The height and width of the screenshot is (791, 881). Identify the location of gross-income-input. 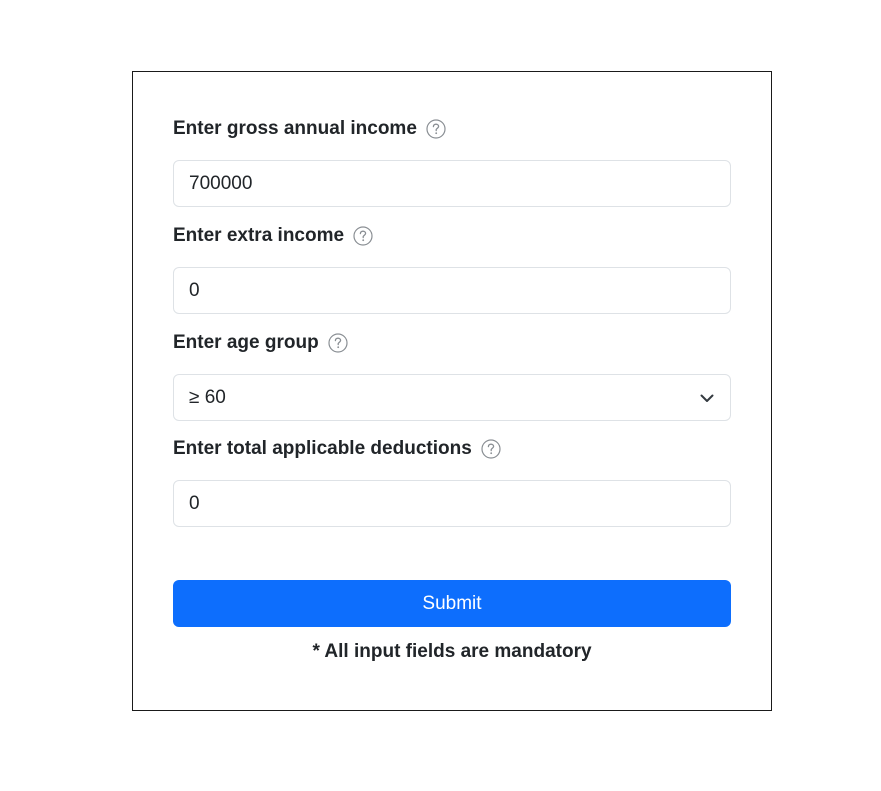
(452, 183).